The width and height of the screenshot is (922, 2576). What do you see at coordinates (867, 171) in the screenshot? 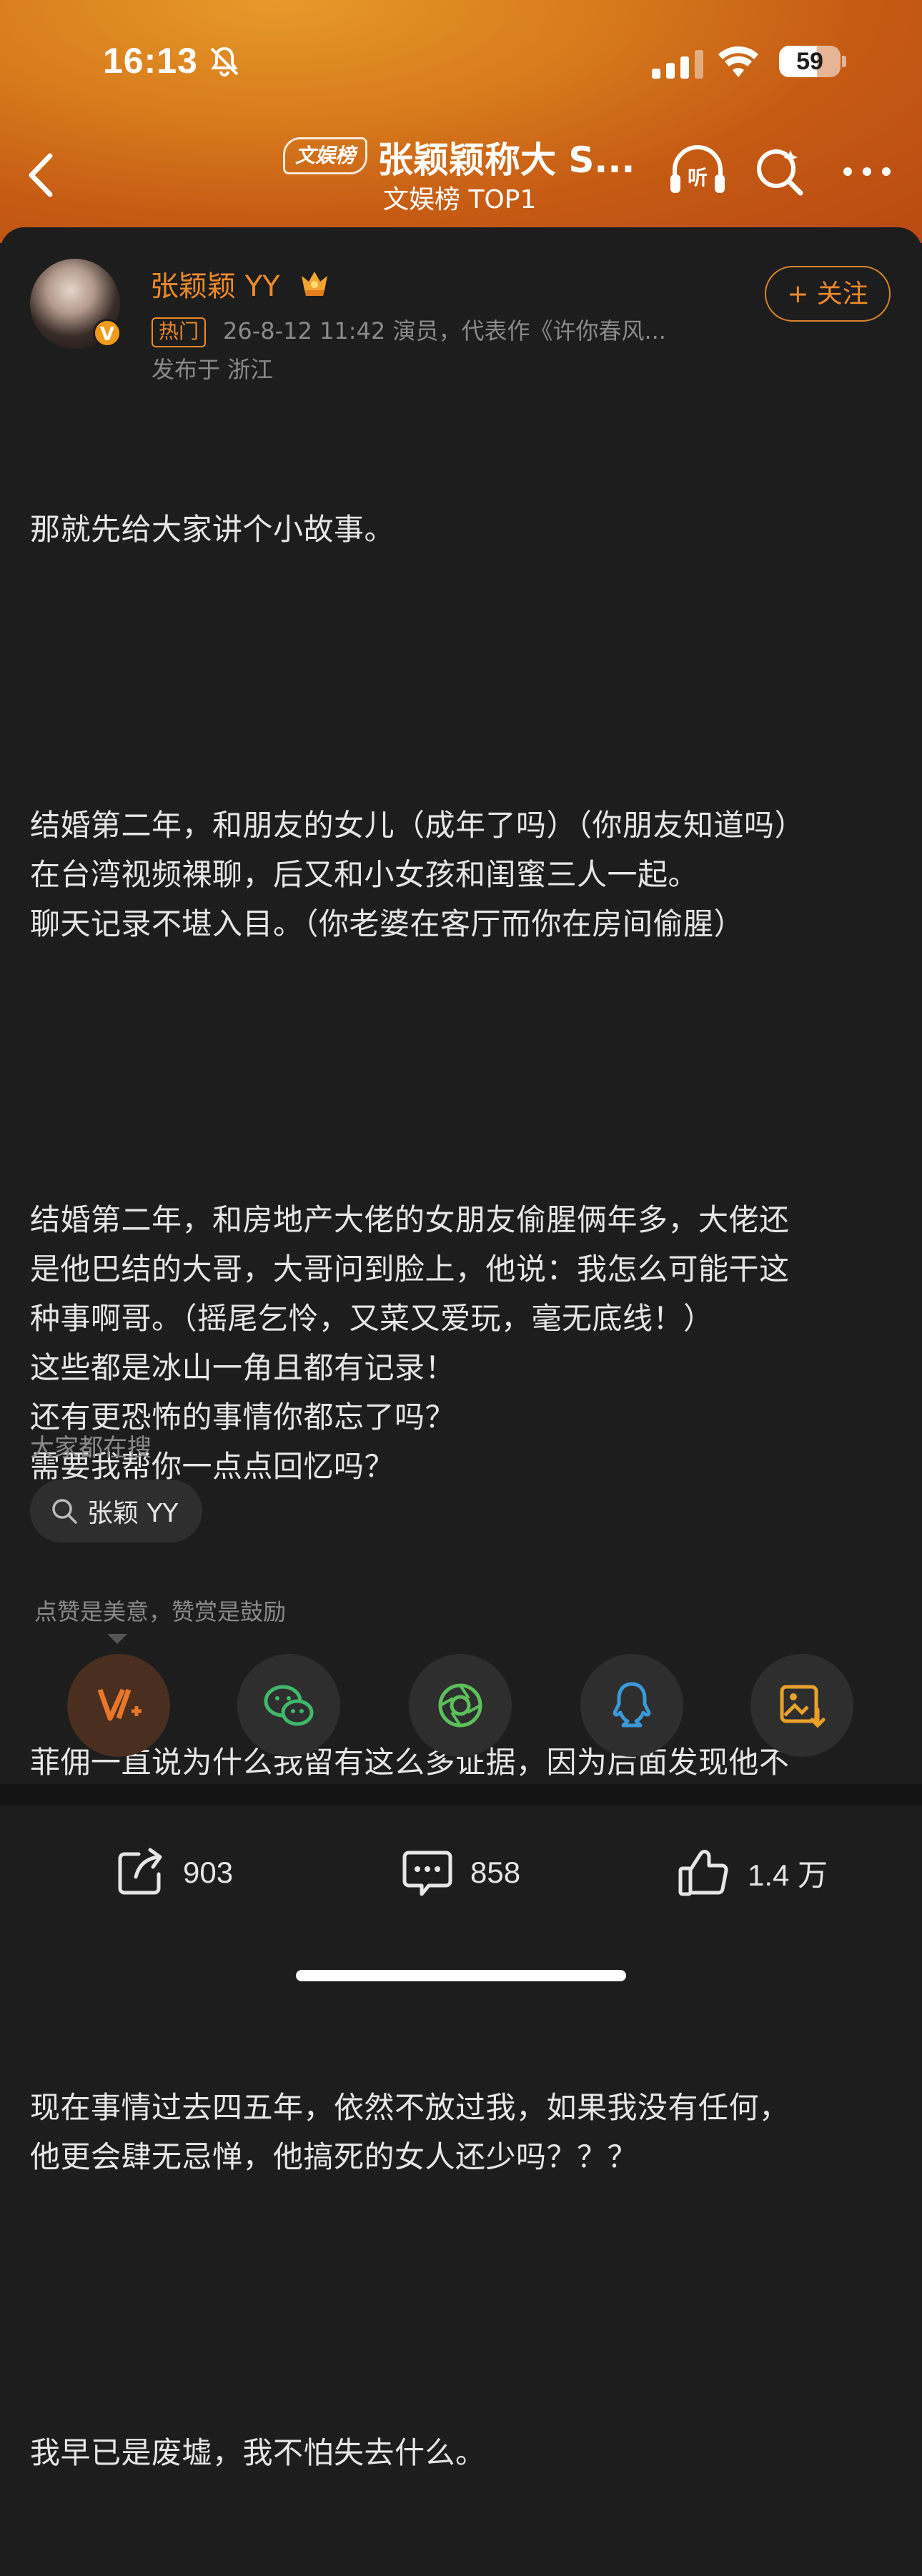
I see `more-options-icon` at bounding box center [867, 171].